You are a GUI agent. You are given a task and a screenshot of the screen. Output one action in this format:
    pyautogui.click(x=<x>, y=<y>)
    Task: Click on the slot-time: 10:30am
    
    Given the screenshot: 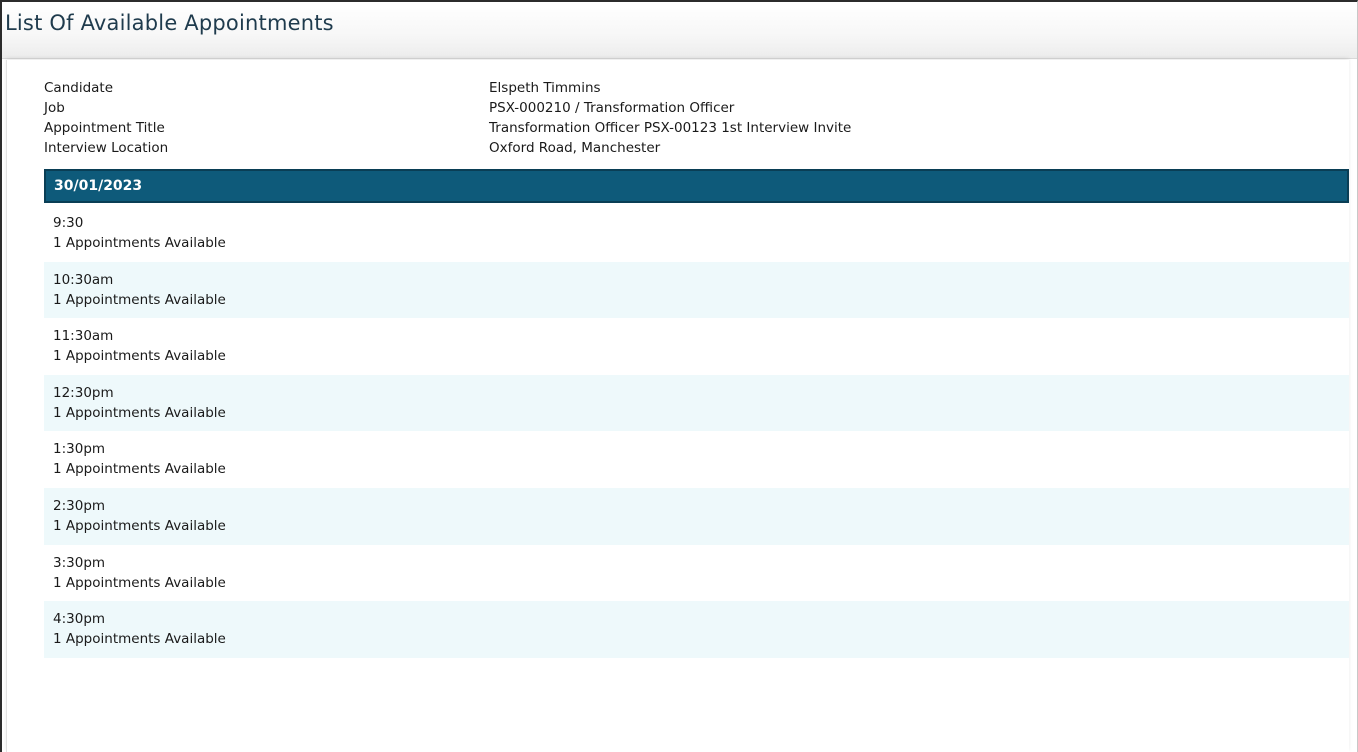 What is the action you would take?
    pyautogui.click(x=83, y=279)
    